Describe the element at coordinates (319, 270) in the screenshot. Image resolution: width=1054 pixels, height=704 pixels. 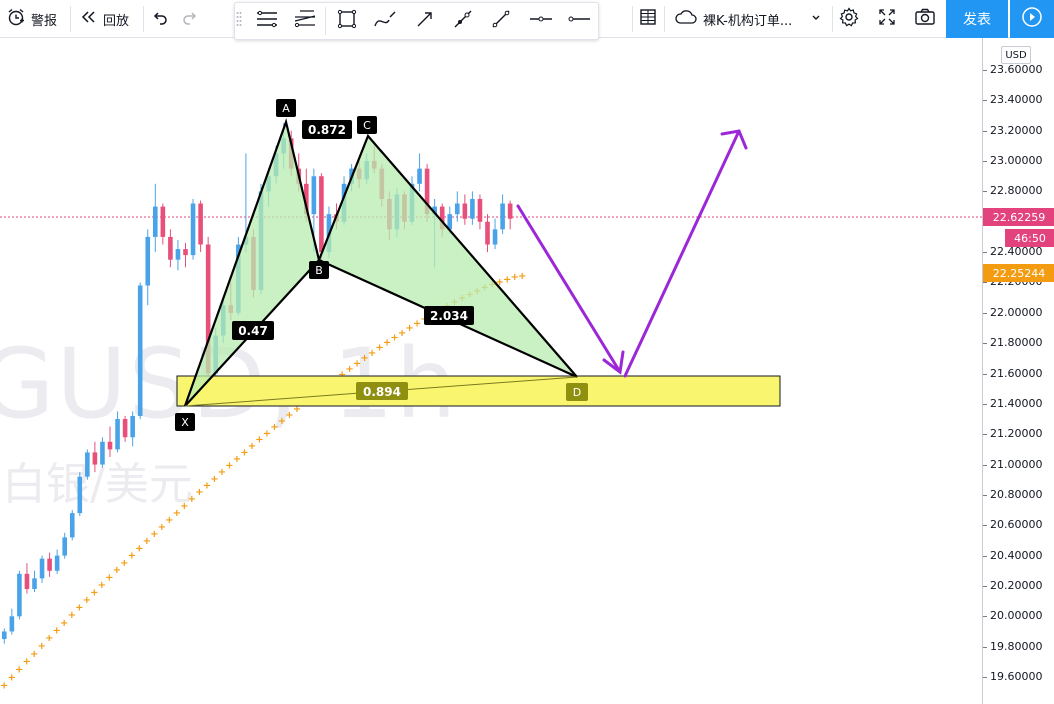
I see `point-label-b: B` at that location.